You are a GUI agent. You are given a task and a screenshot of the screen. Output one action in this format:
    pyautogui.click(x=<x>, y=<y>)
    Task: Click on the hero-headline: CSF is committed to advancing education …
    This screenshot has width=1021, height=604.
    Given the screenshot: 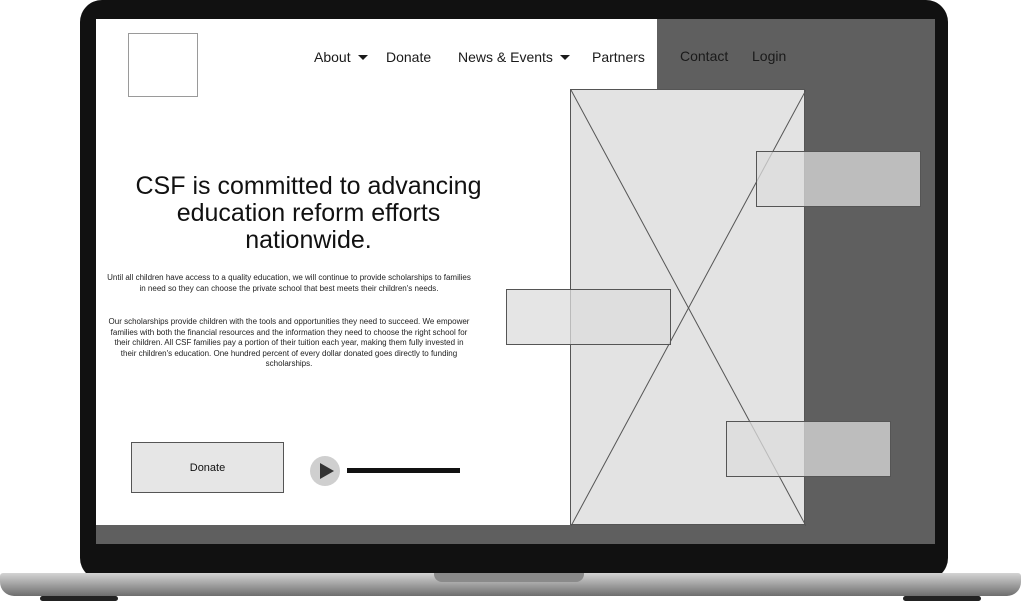 What is the action you would take?
    pyautogui.click(x=308, y=213)
    